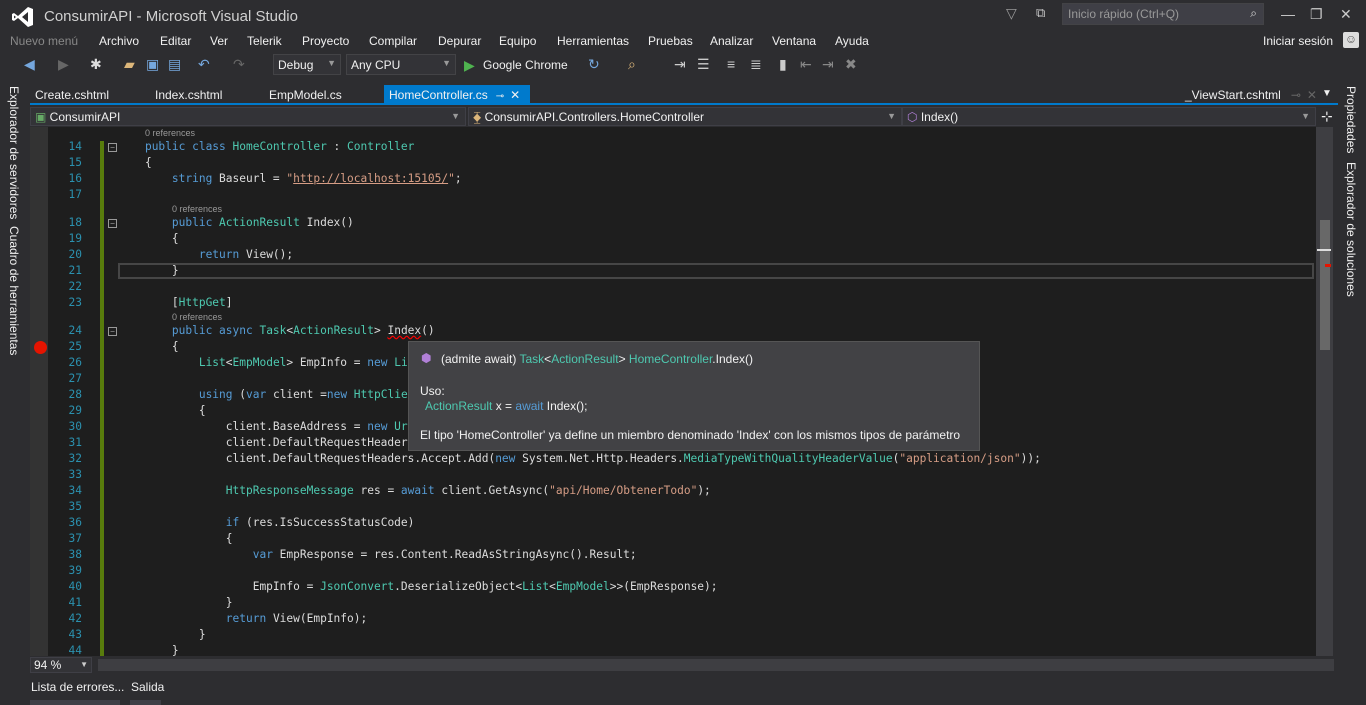 This screenshot has width=1366, height=705. I want to click on method-icon: ⬡, so click(914, 117).